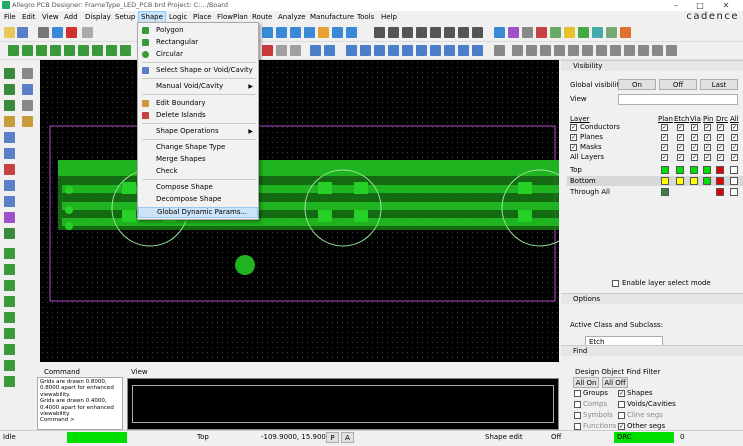 This screenshot has width=743, height=446. I want to click on layer-5-icon, so click(69, 50).